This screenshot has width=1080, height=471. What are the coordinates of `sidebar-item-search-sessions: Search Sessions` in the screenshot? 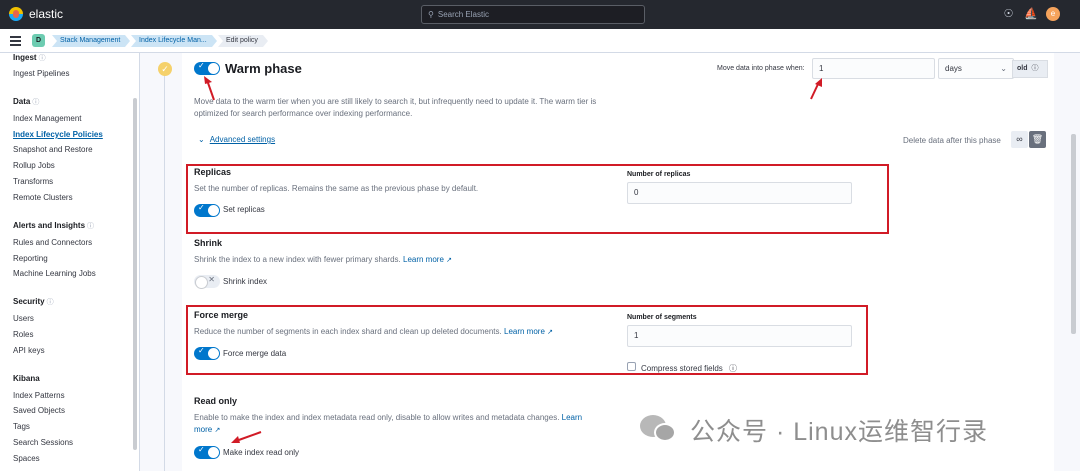 It's located at (43, 442).